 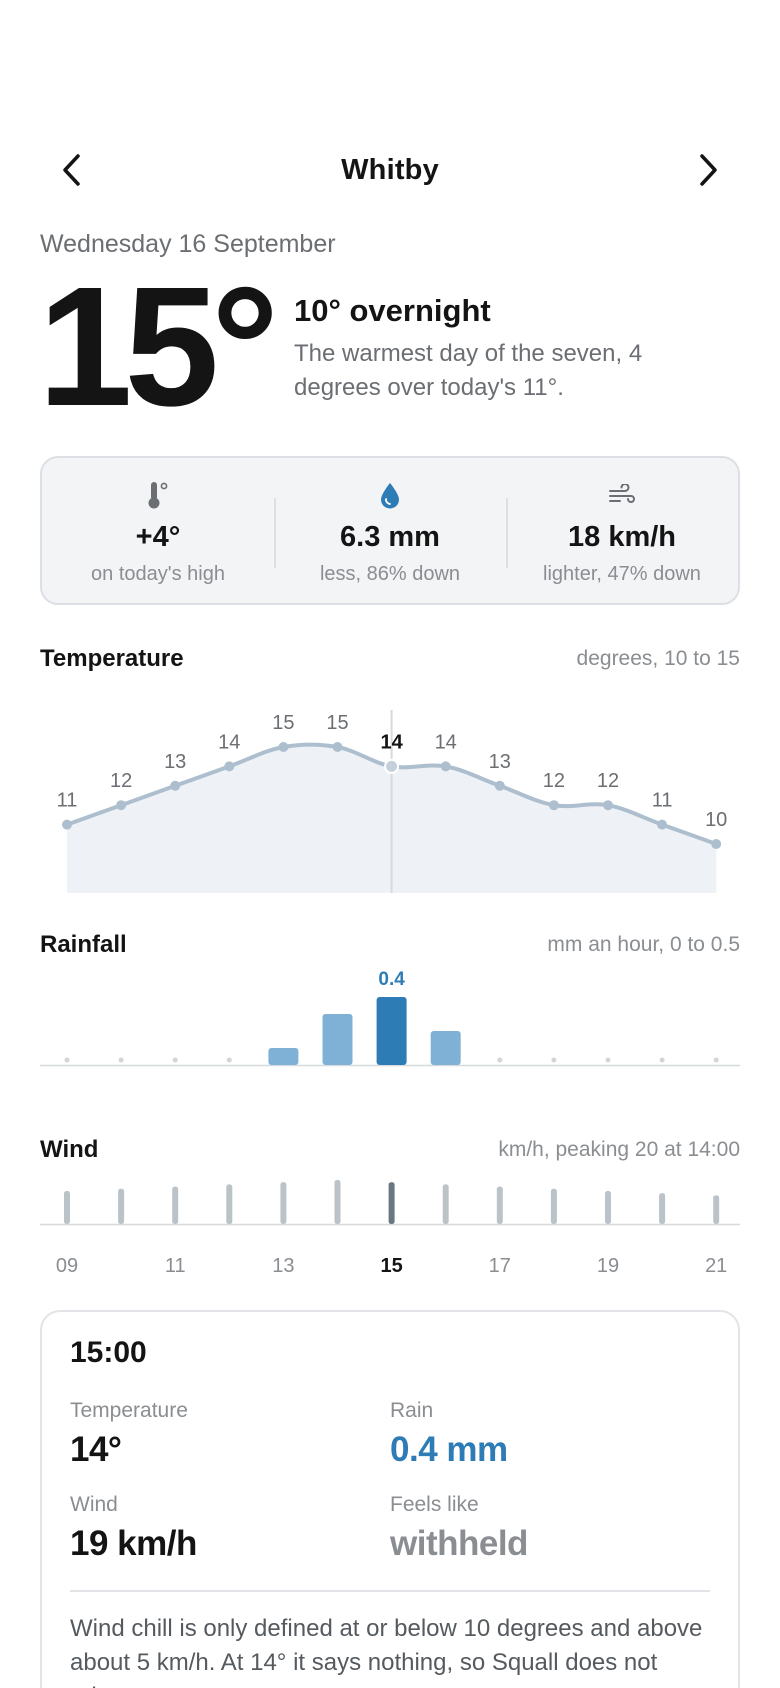 What do you see at coordinates (434, 1504) in the screenshot?
I see `detail-feels-label: Feels like` at bounding box center [434, 1504].